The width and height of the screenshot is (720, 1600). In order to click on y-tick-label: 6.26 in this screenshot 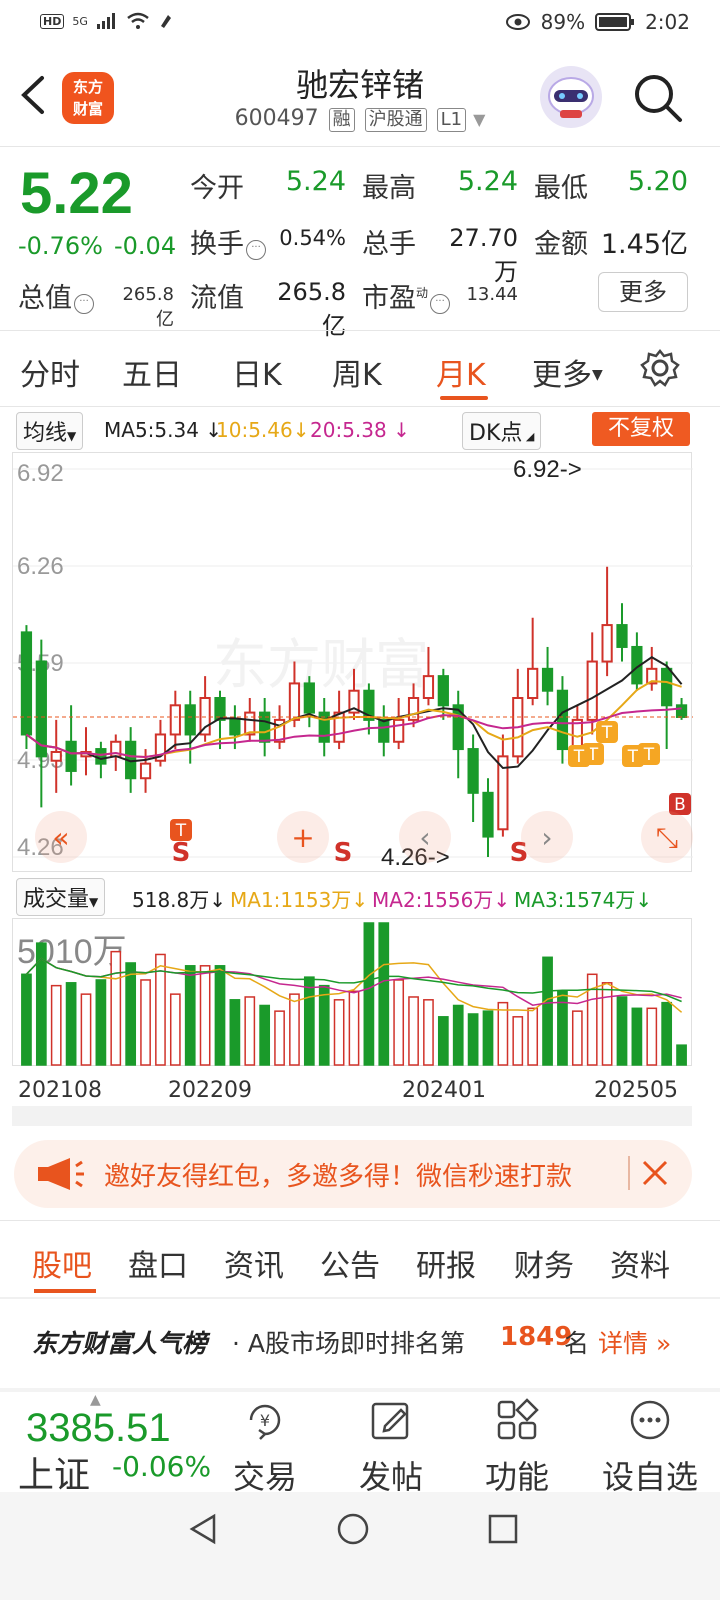, I will do `click(40, 566)`.